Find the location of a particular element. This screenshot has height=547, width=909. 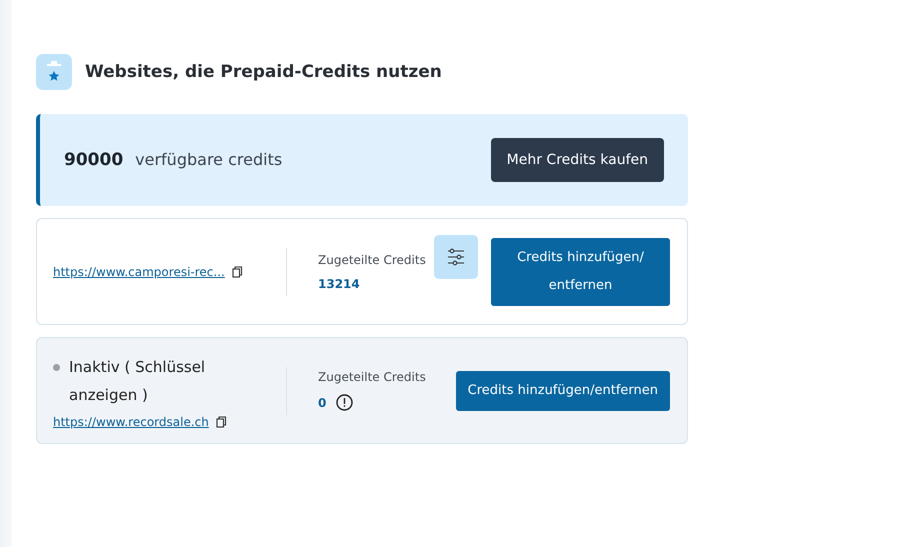

sliders-icon is located at coordinates (456, 257).